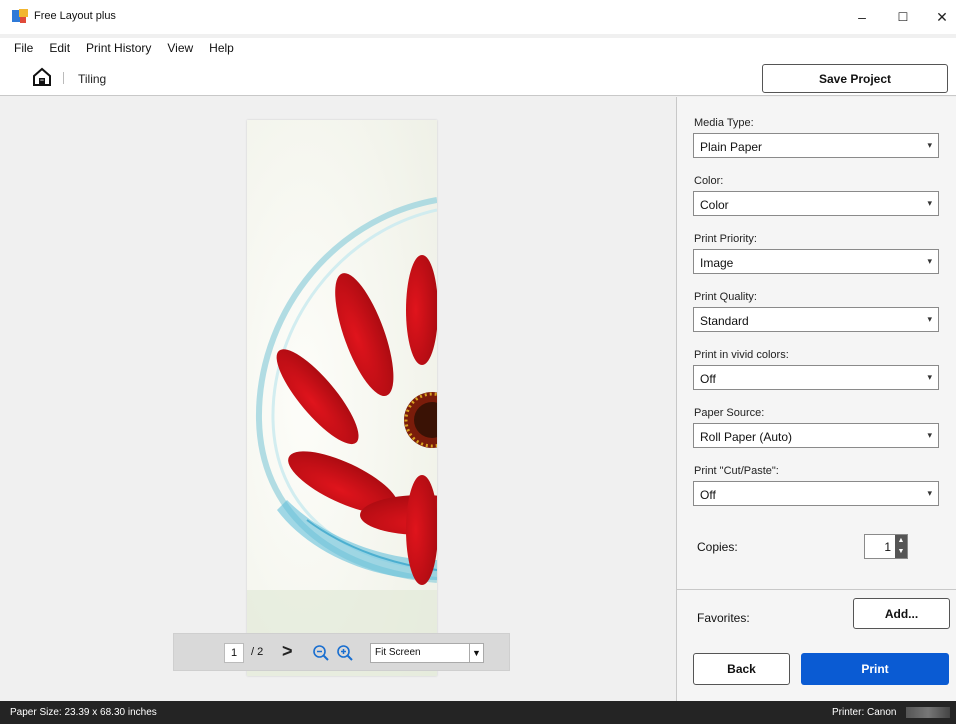 Image resolution: width=956 pixels, height=724 pixels. What do you see at coordinates (478, 17) in the screenshot?
I see `title-bar: Free Layout plus – ☐ ✕` at bounding box center [478, 17].